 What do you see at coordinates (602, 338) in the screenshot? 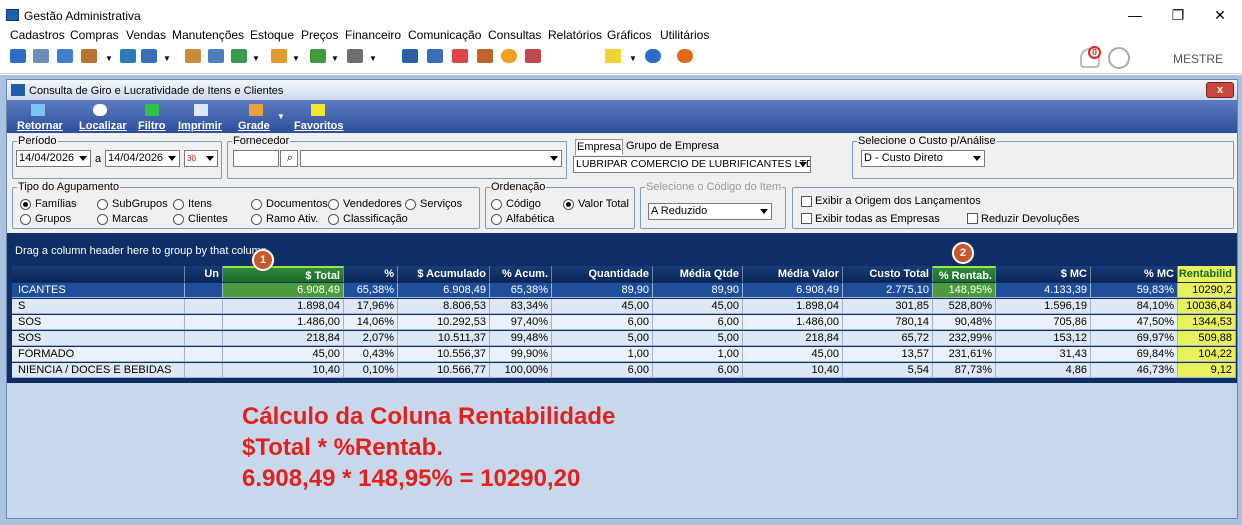
I see `cell-quantidade: 5,00` at bounding box center [602, 338].